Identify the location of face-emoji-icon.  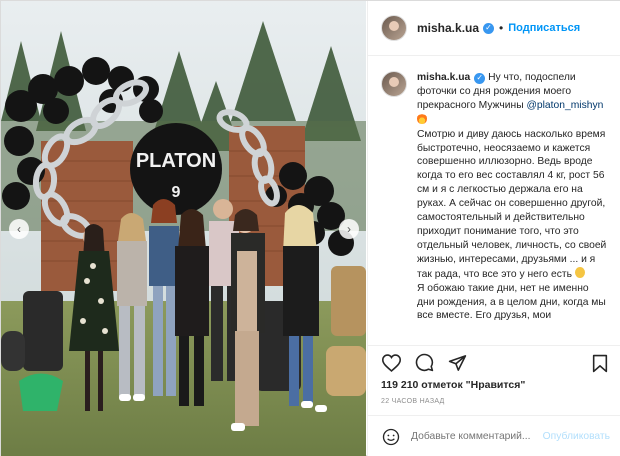
(579, 272).